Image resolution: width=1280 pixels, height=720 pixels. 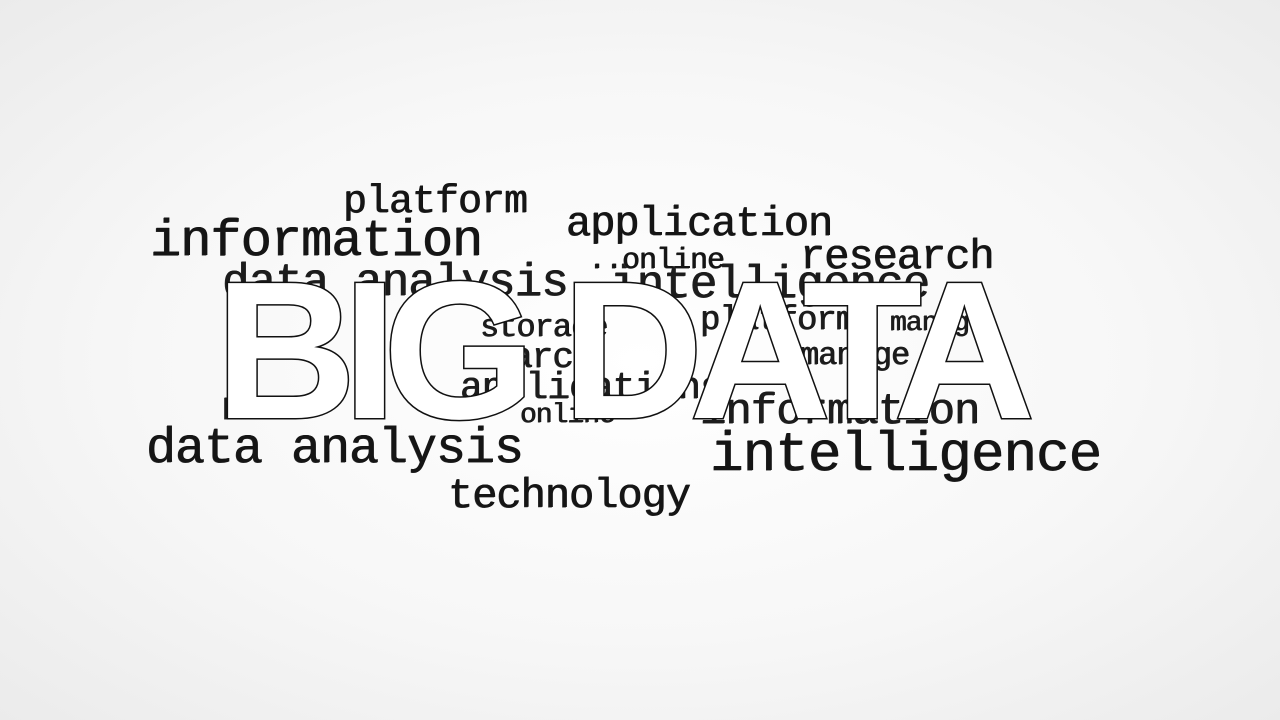 What do you see at coordinates (699, 224) in the screenshot?
I see `word-application: application` at bounding box center [699, 224].